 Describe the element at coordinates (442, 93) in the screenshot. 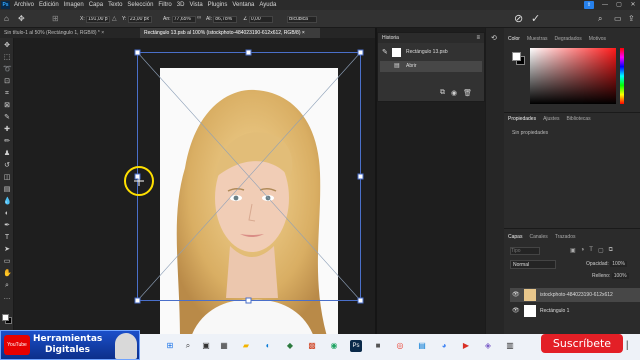

I see `new-document-from-state-icon: ⧉` at that location.